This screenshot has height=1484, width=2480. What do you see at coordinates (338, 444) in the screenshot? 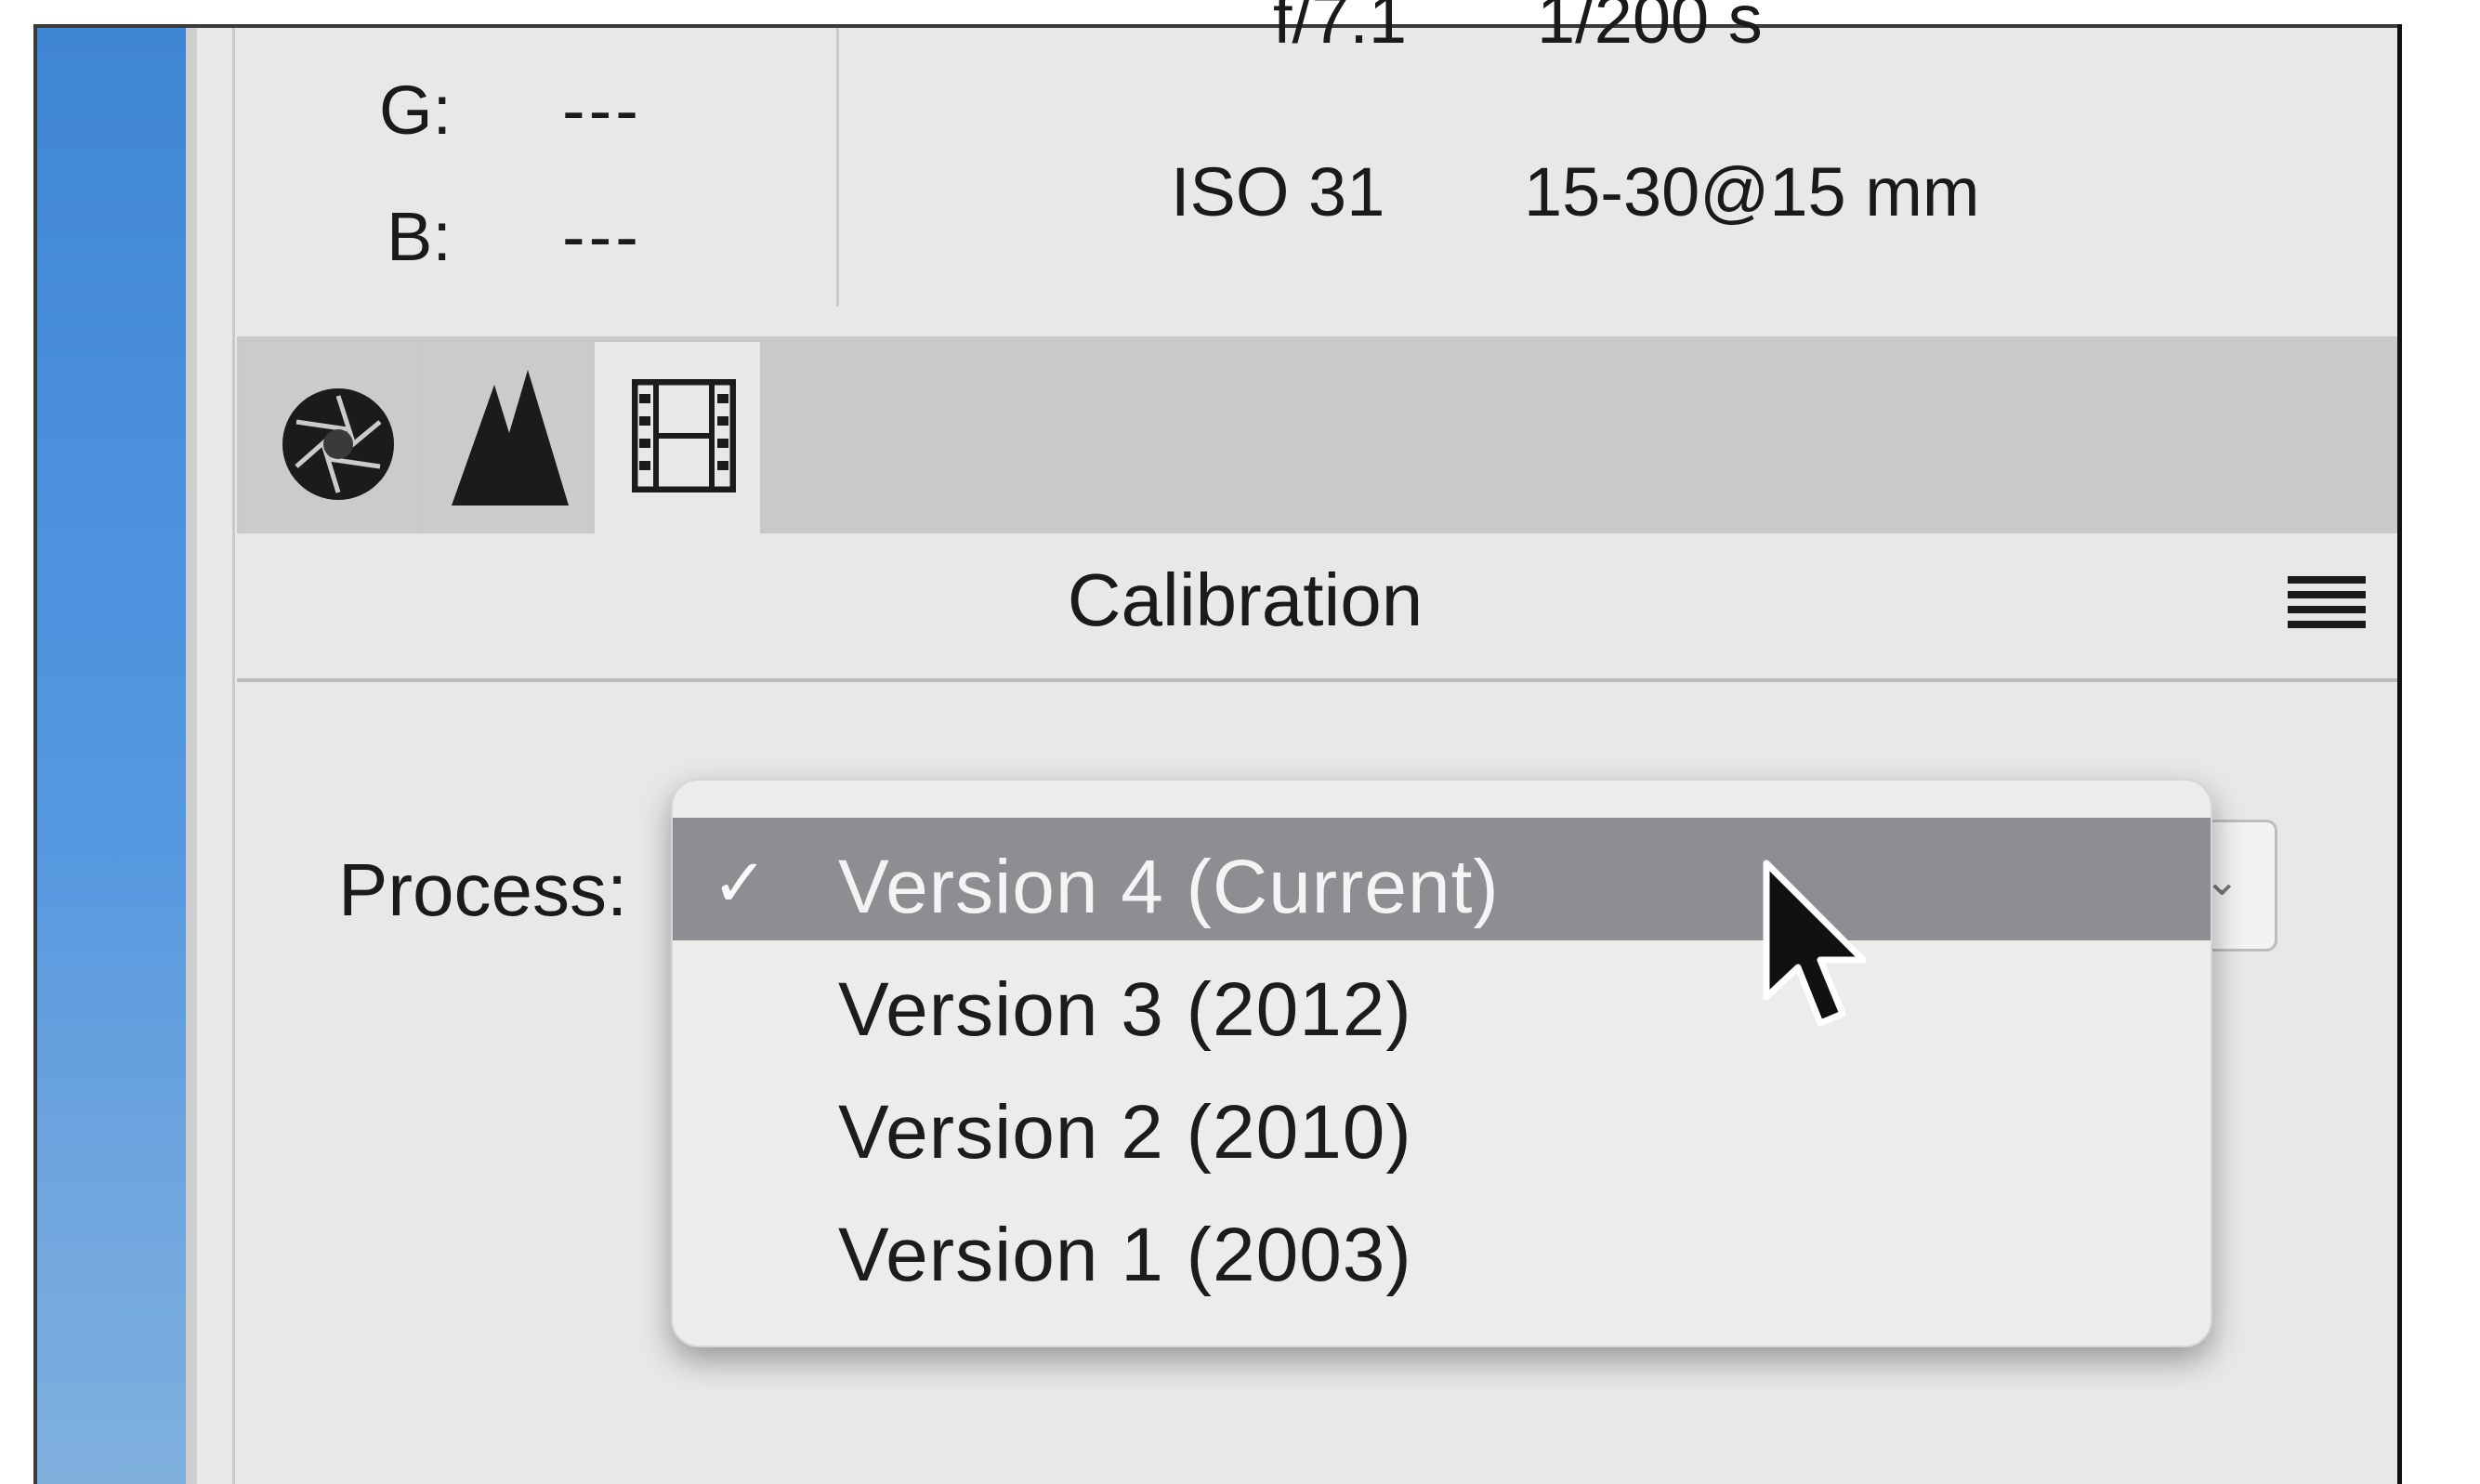
I see `aperture-icon` at bounding box center [338, 444].